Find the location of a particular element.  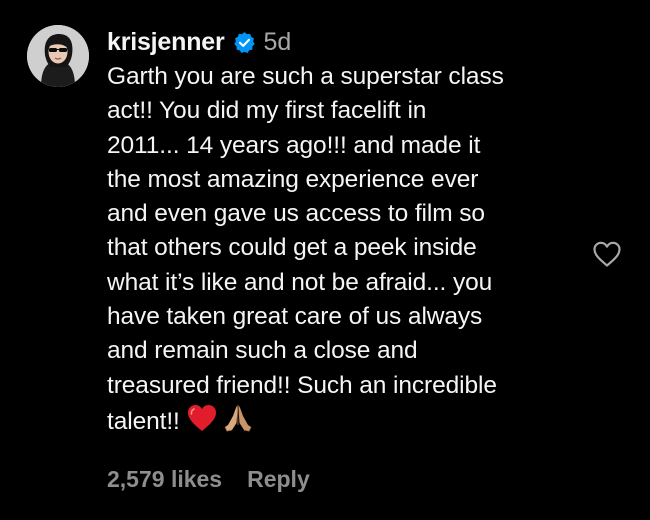

emoji-group is located at coordinates (222, 418).